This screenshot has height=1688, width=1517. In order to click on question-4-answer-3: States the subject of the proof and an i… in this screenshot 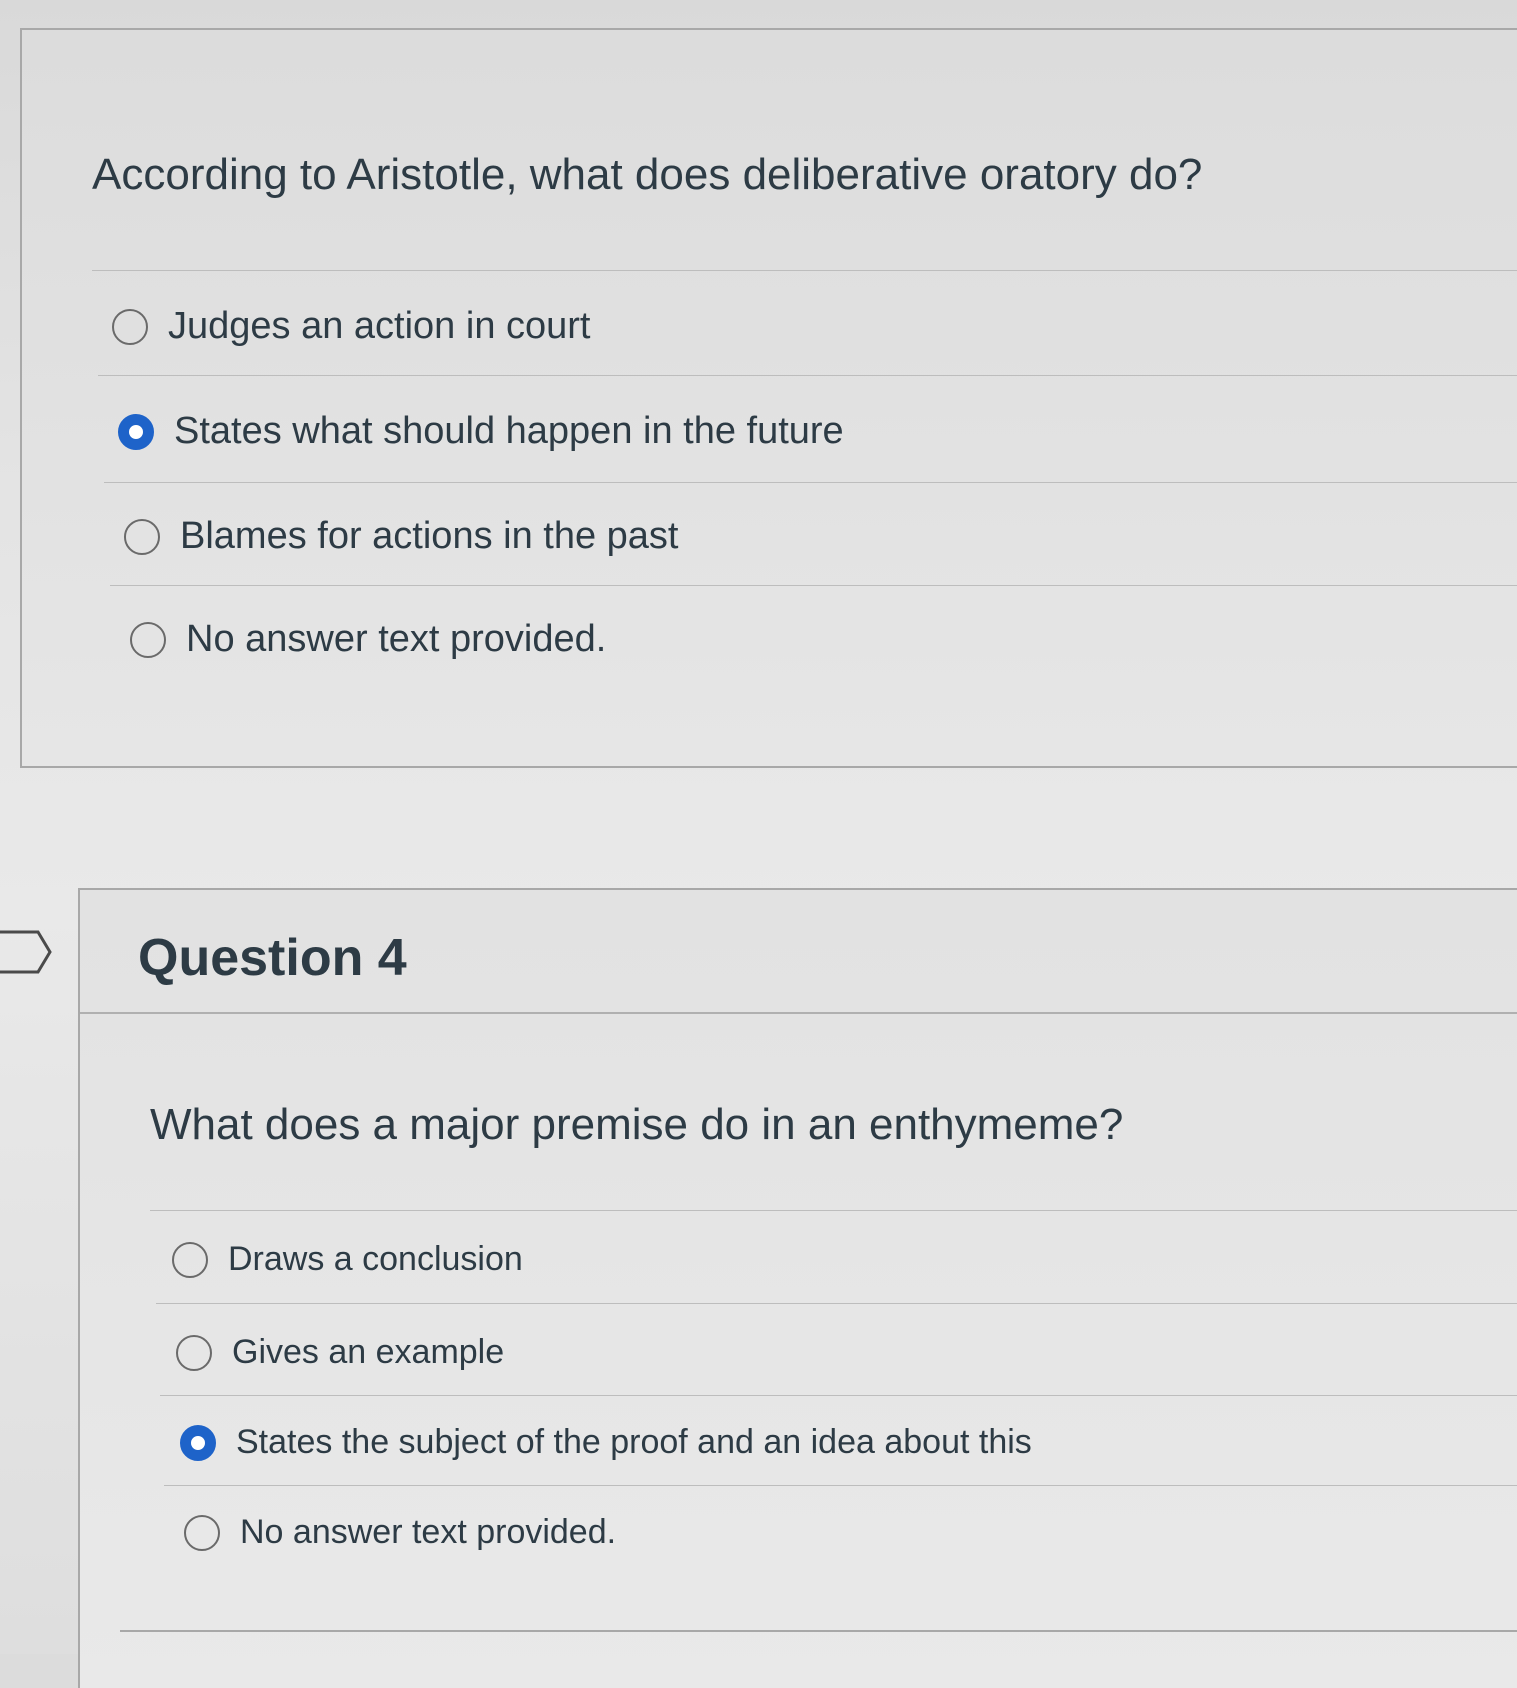, I will do `click(606, 1442)`.